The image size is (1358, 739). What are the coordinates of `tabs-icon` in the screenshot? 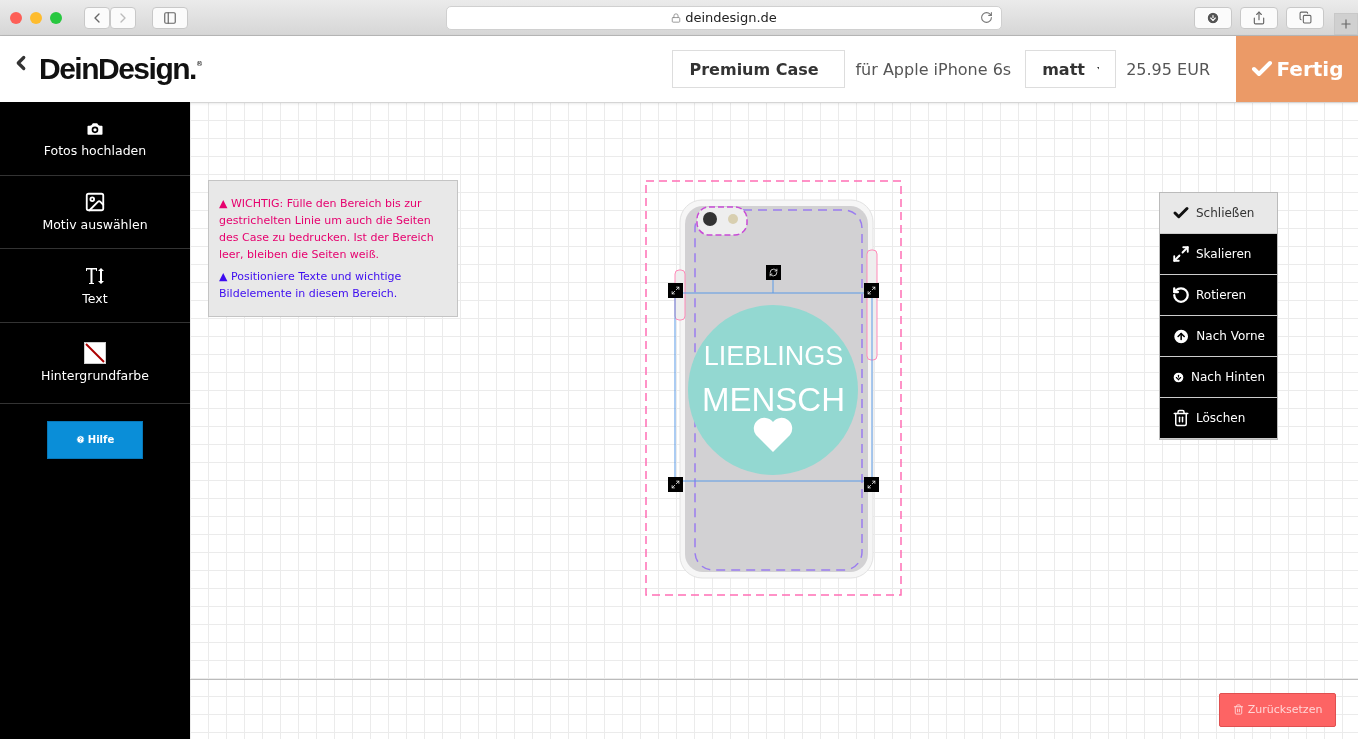 It's located at (1305, 17).